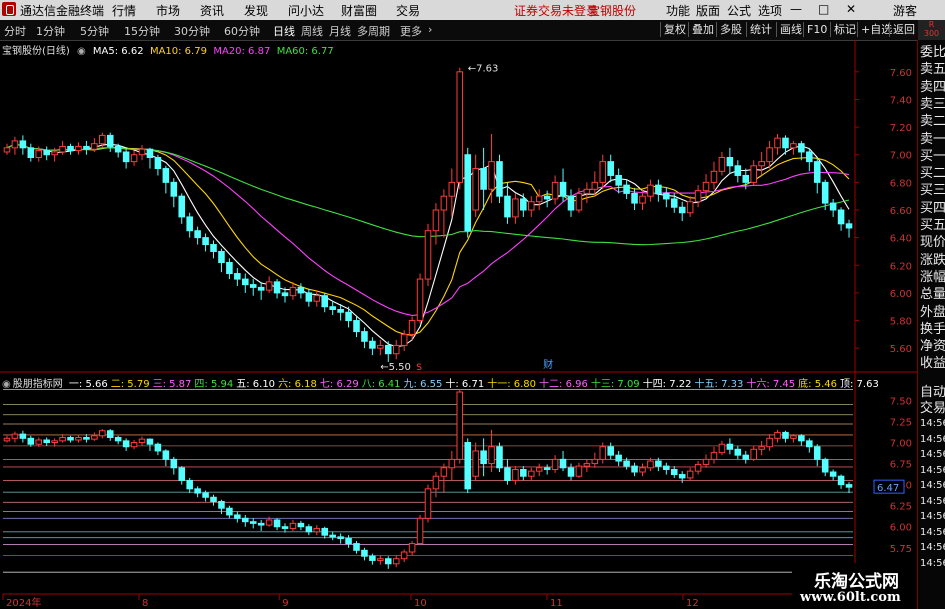 The image size is (945, 609). What do you see at coordinates (931, 30) in the screenshot?
I see `market-badge: R 300` at bounding box center [931, 30].